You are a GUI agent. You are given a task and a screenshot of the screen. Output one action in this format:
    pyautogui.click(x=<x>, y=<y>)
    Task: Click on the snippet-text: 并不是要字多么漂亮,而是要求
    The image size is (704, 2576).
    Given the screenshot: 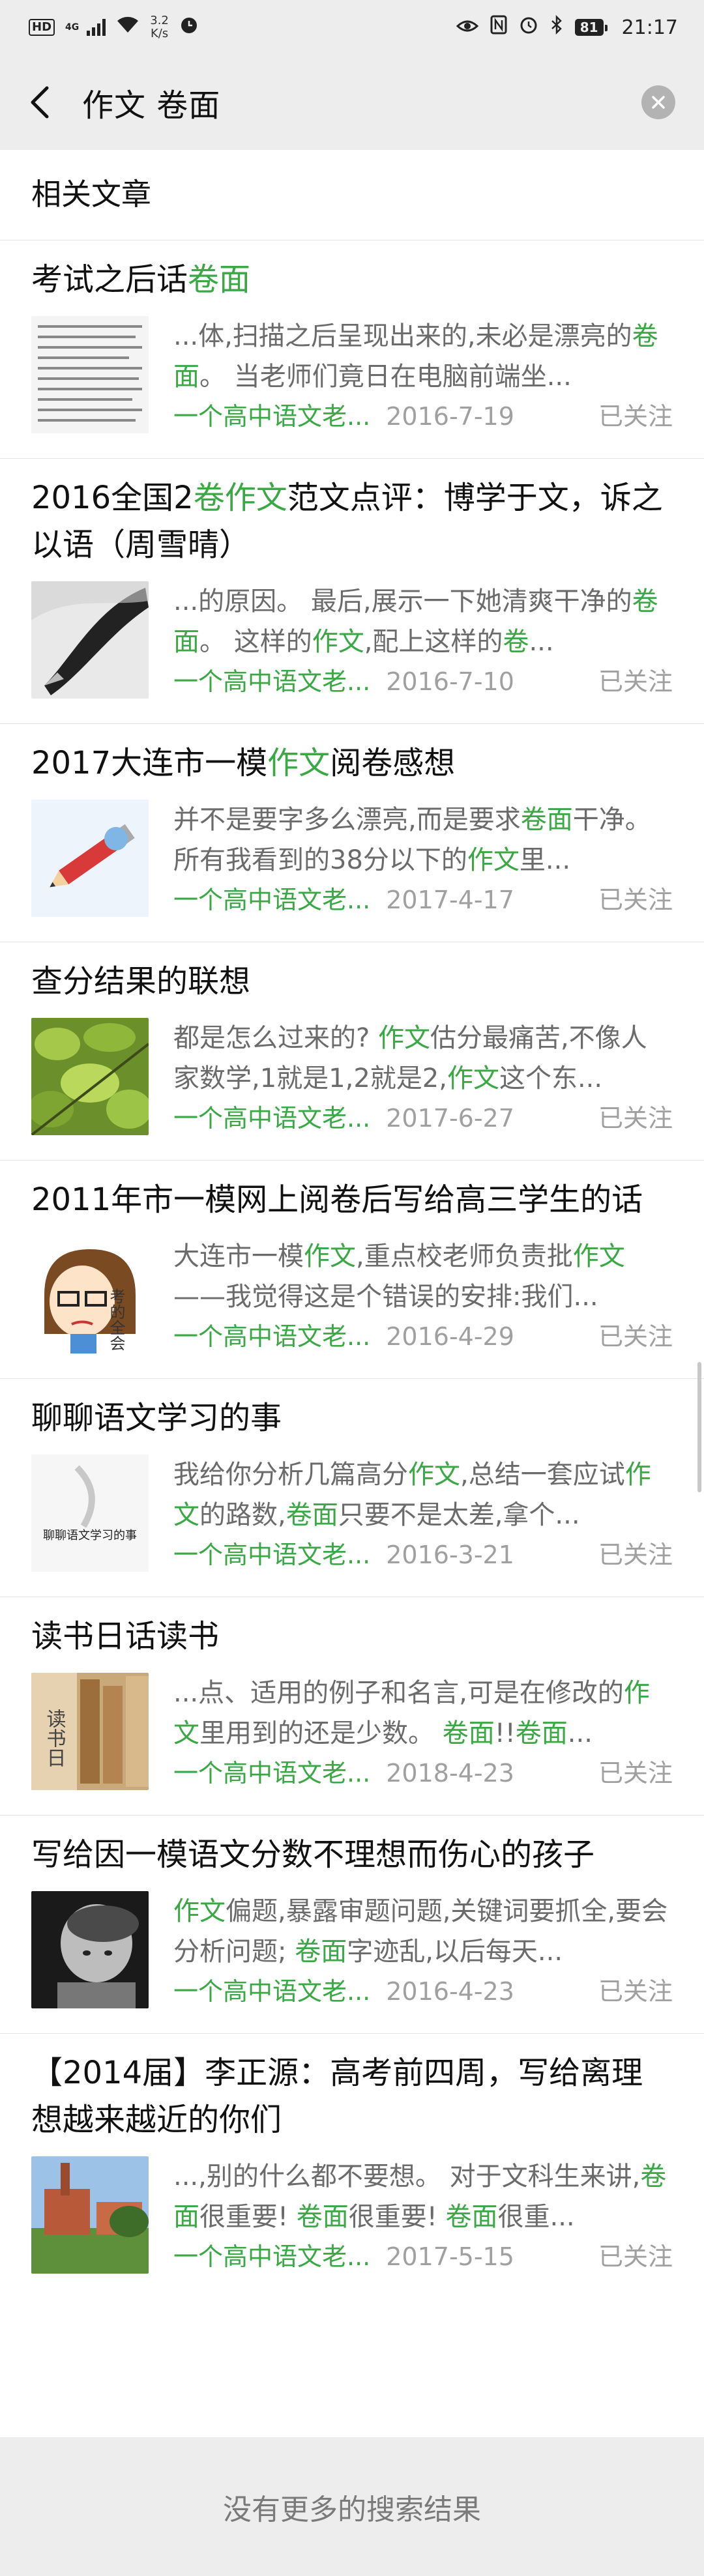 What is the action you would take?
    pyautogui.click(x=347, y=820)
    